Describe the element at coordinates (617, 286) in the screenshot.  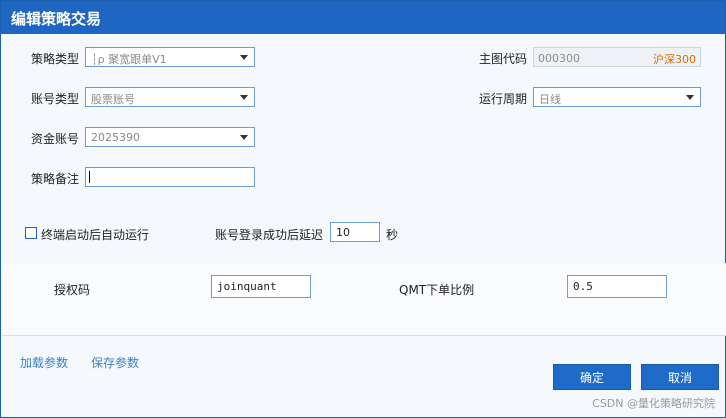
I see `qmt-ratio-input: 0.5` at that location.